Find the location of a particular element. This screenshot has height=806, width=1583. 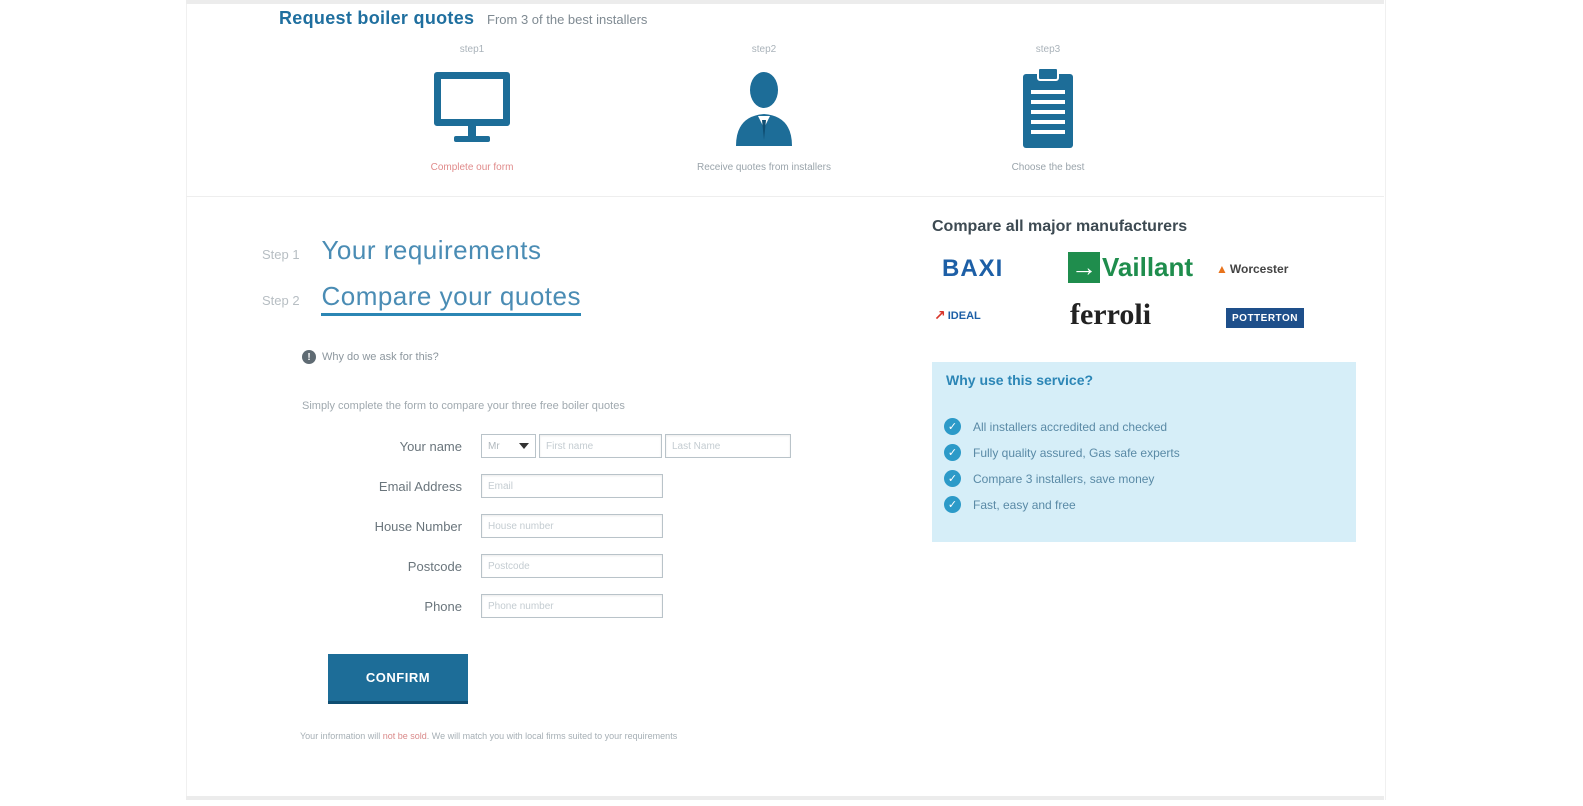

overview-step-1: step1 Complete our form is located at coordinates (472, 108).